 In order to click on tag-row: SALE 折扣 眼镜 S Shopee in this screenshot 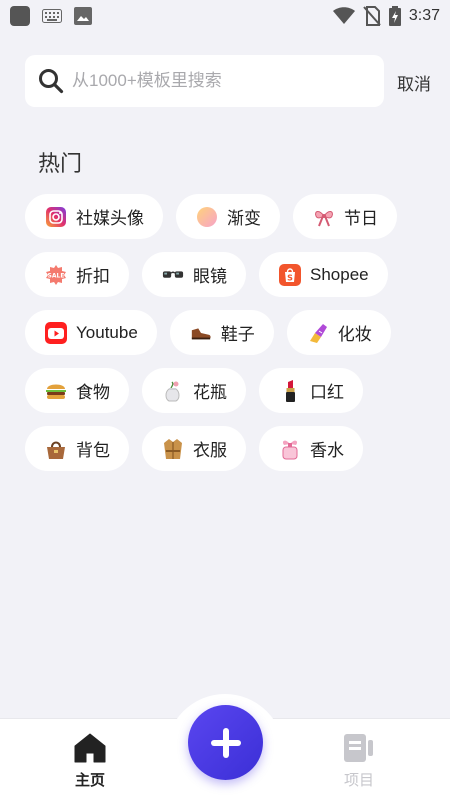, I will do `click(230, 274)`.